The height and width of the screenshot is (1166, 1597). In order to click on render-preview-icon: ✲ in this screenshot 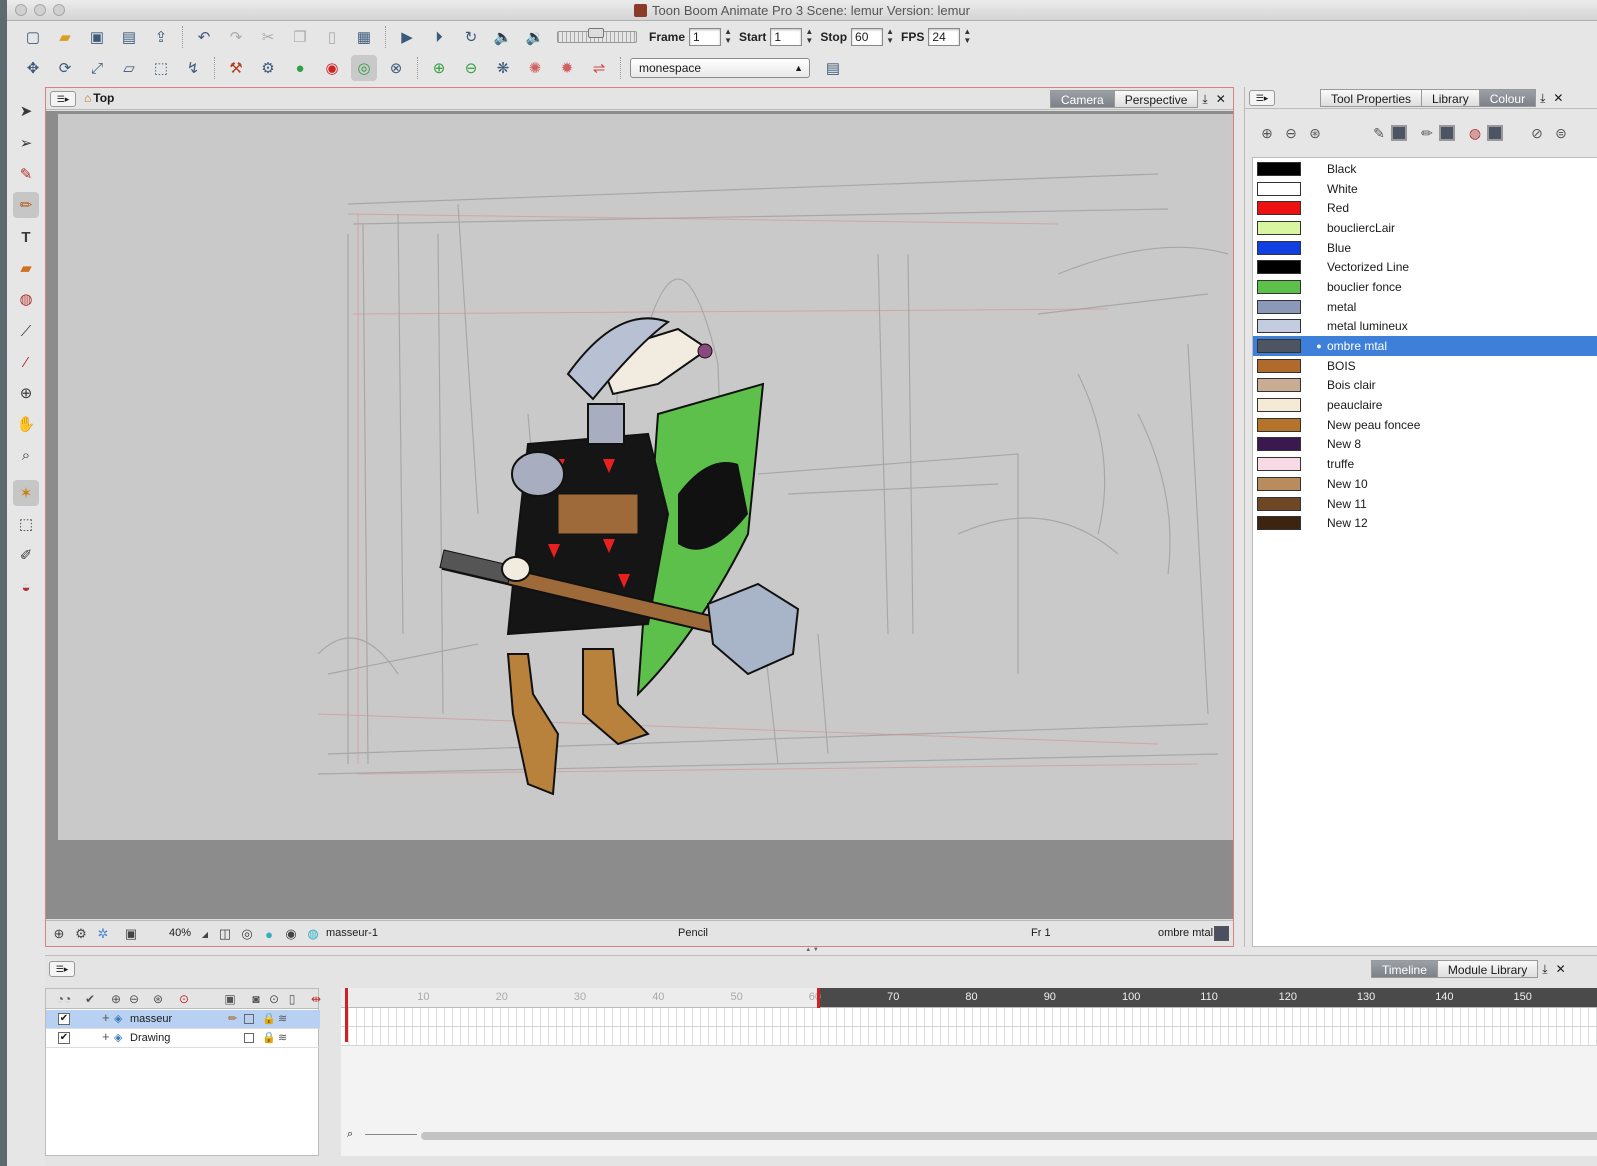, I will do `click(103, 934)`.